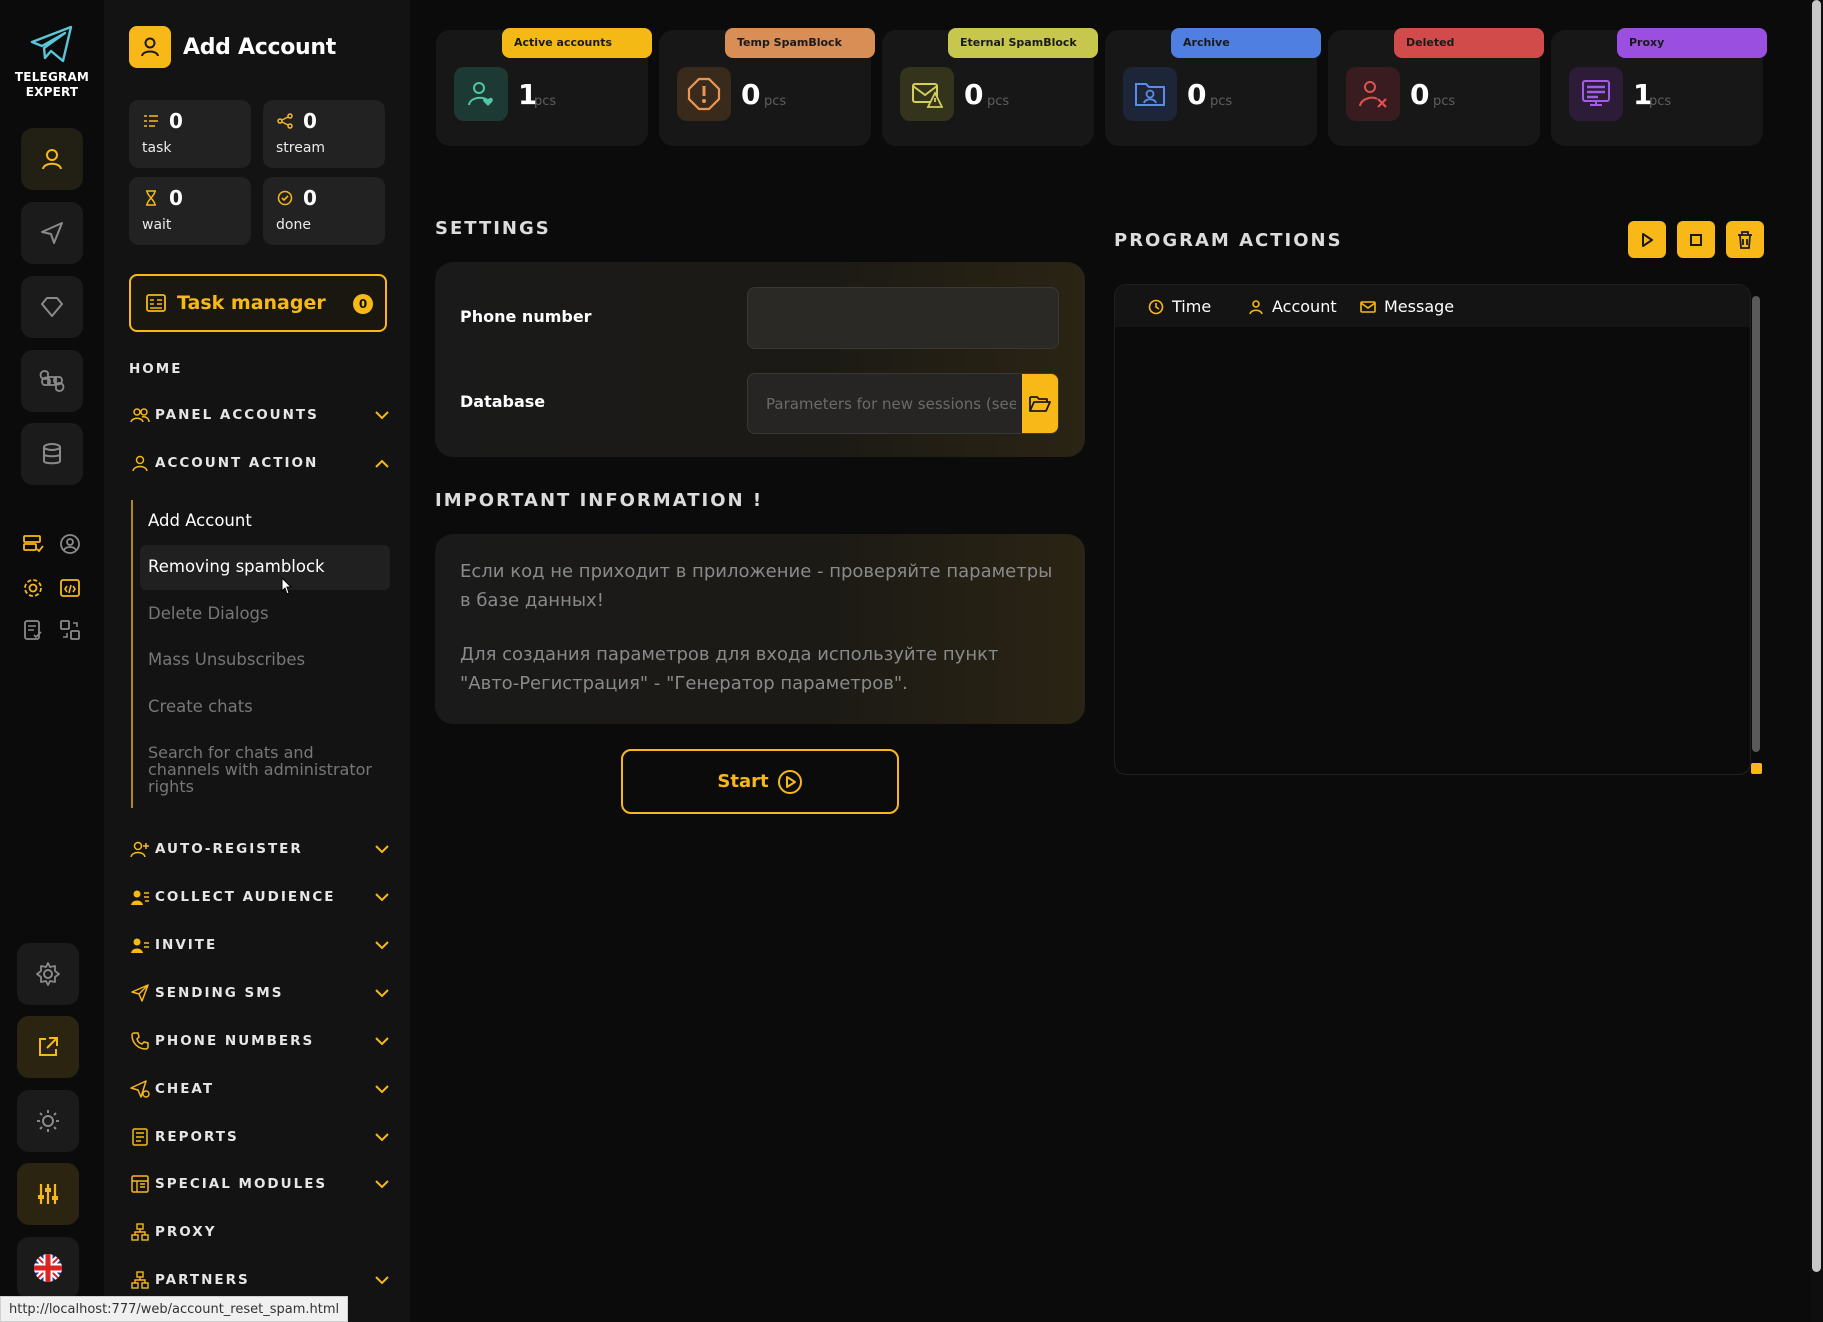 This screenshot has height=1322, width=1823. Describe the element at coordinates (260, 1232) in the screenshot. I see `nav-proxy: PROXY` at that location.